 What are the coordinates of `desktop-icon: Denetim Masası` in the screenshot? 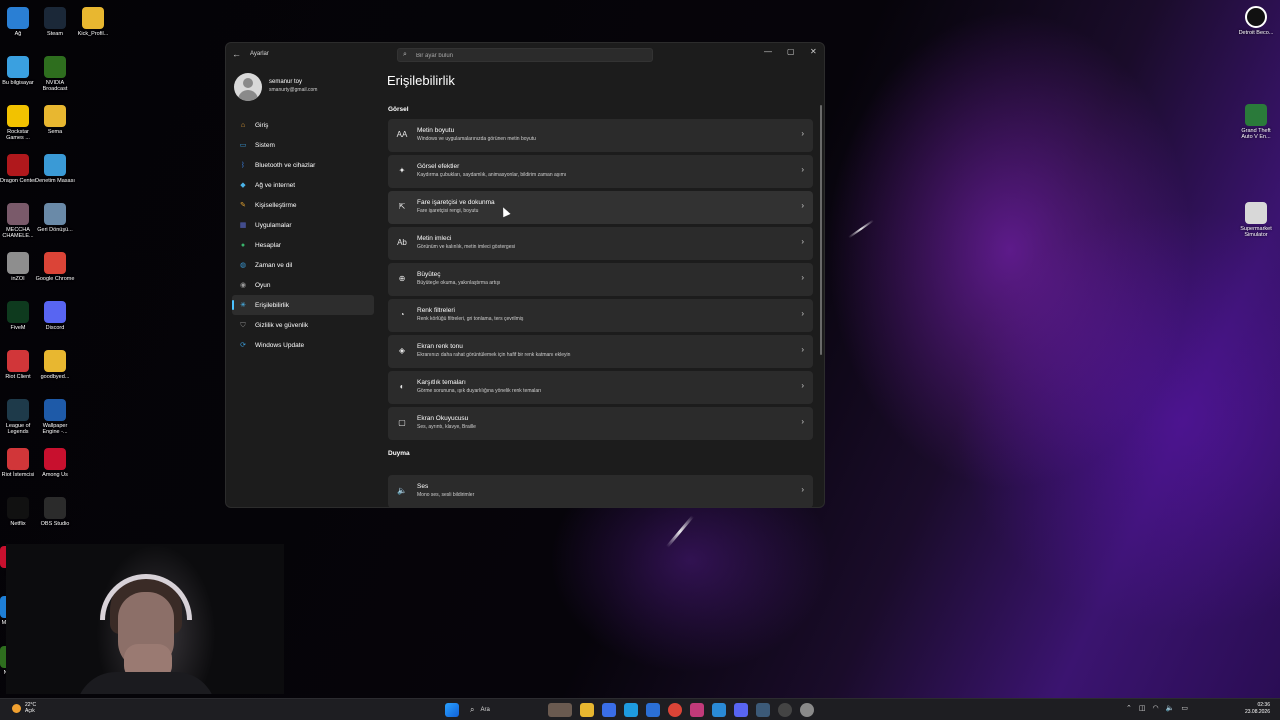 It's located at (55, 169).